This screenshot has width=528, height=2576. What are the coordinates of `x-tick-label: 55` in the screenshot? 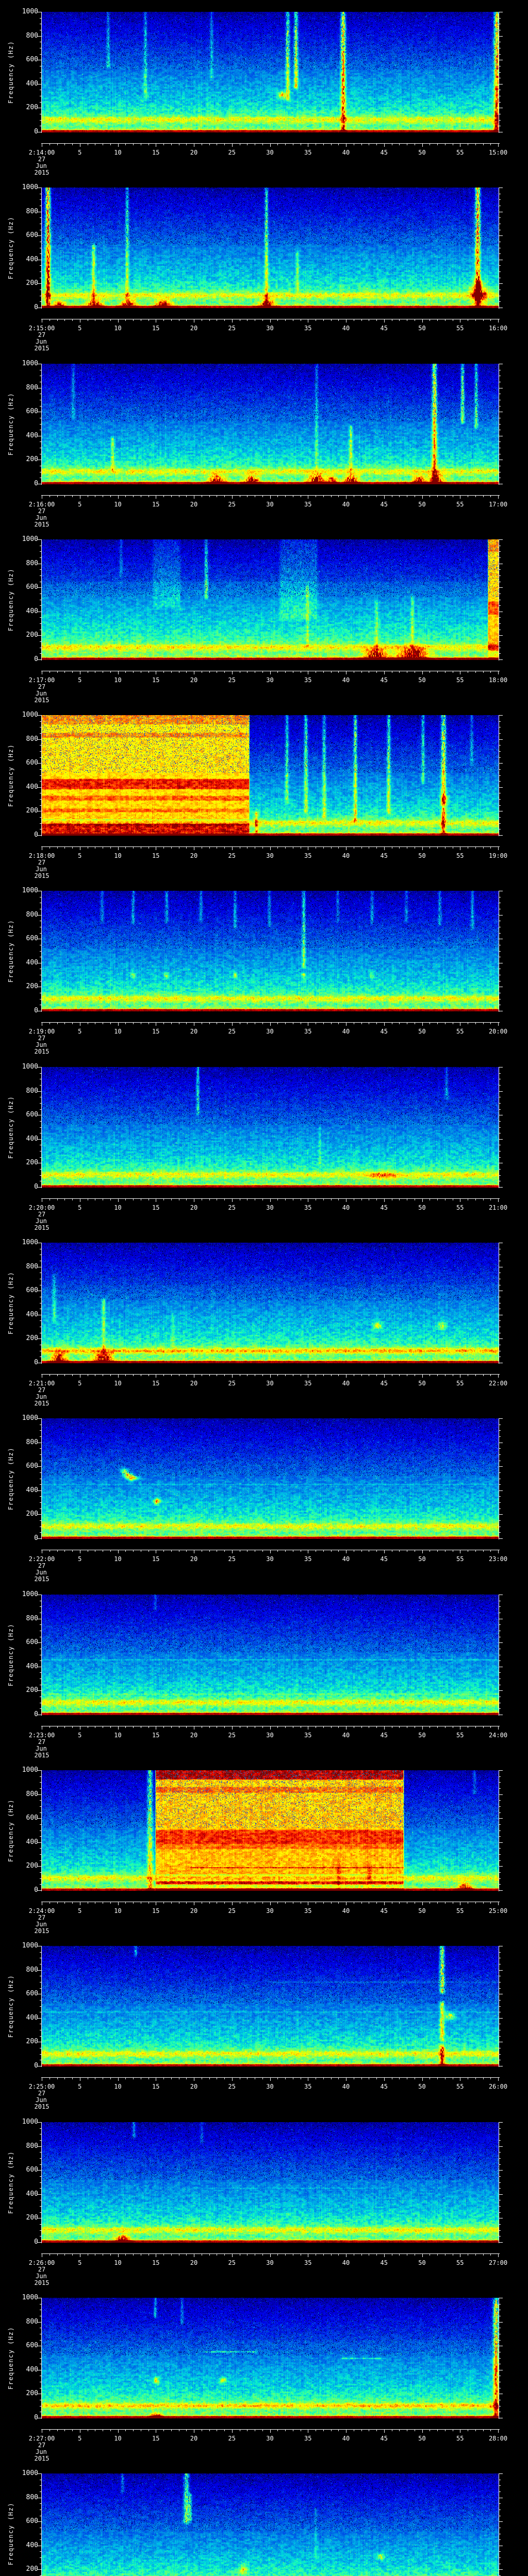 It's located at (460, 328).